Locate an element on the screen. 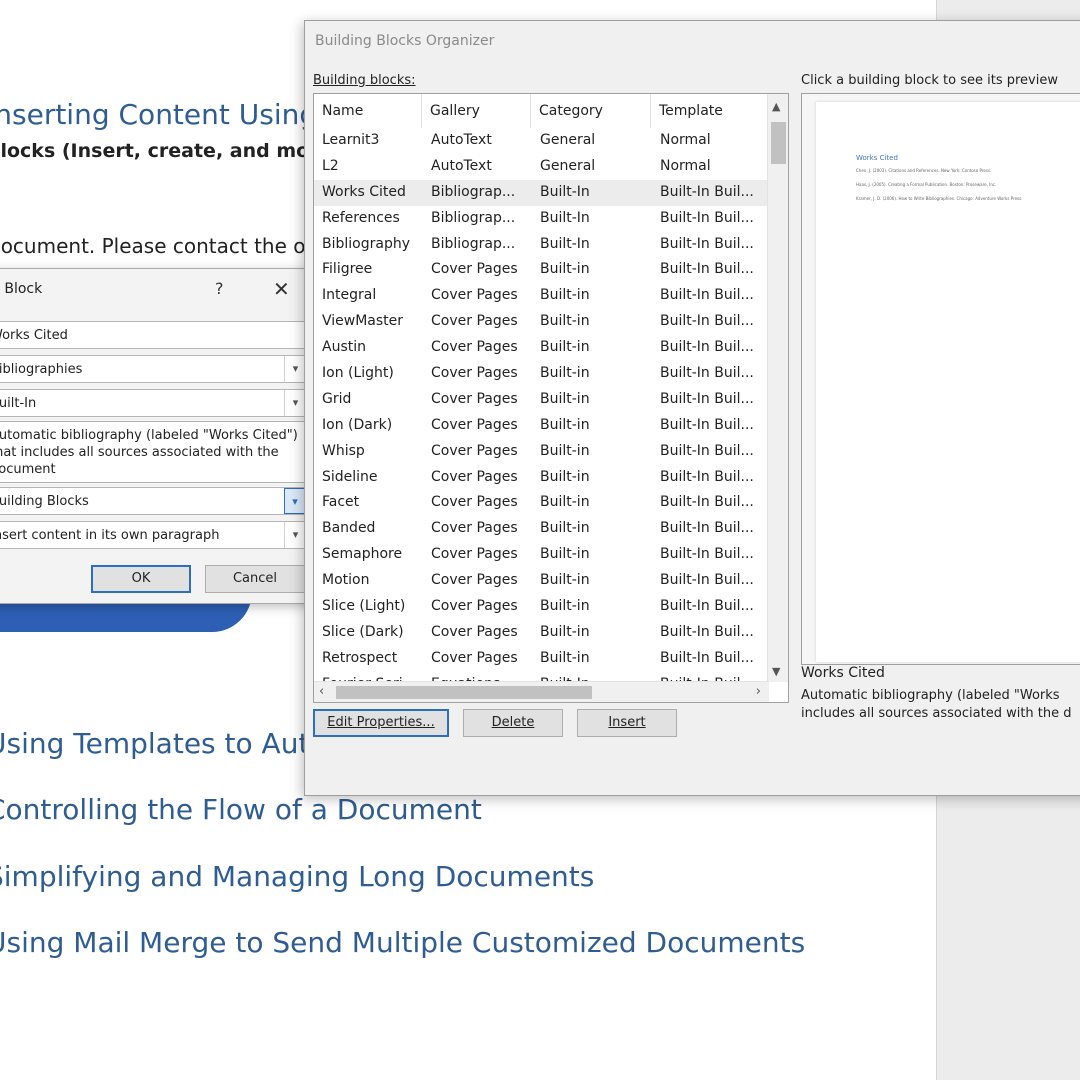 The width and height of the screenshot is (1080, 1080). insert-button: Insert is located at coordinates (627, 723).